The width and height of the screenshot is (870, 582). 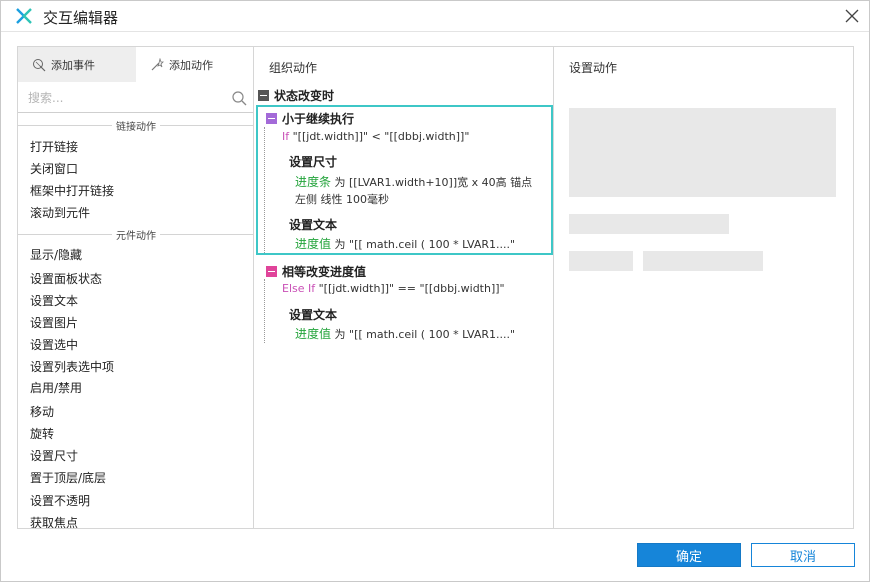 What do you see at coordinates (411, 288) in the screenshot?
I see `condition-expression: "[[jdt.width]]" == "[[dbbj.width]]"` at bounding box center [411, 288].